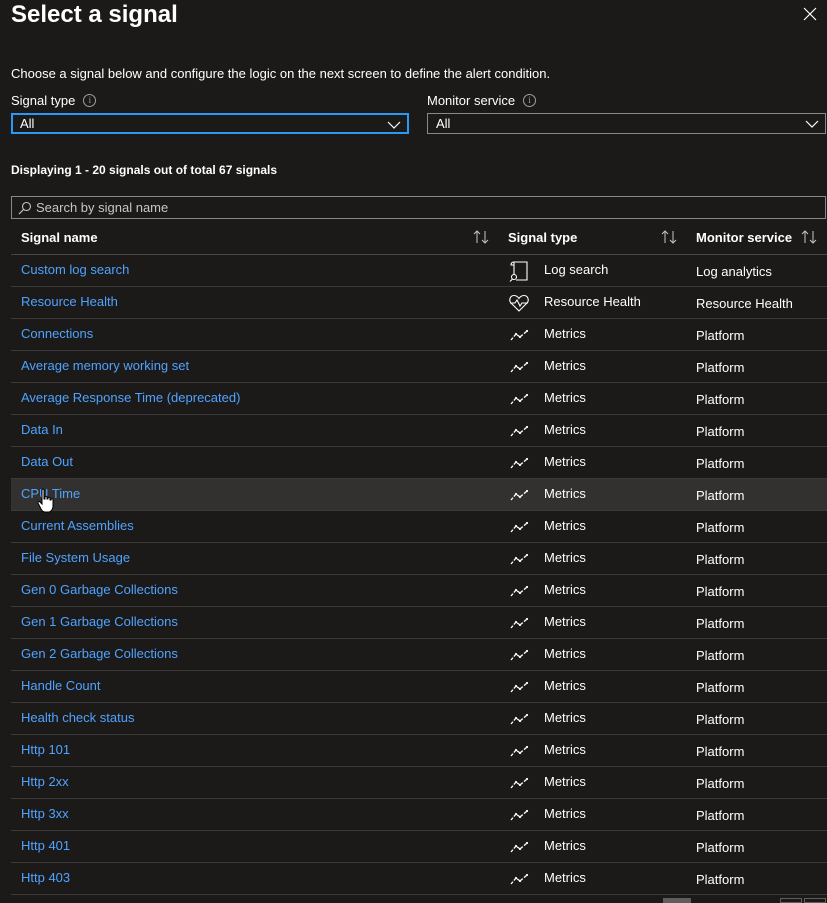 This screenshot has width=827, height=903. What do you see at coordinates (42, 429) in the screenshot?
I see `signal-name-link: Data In` at bounding box center [42, 429].